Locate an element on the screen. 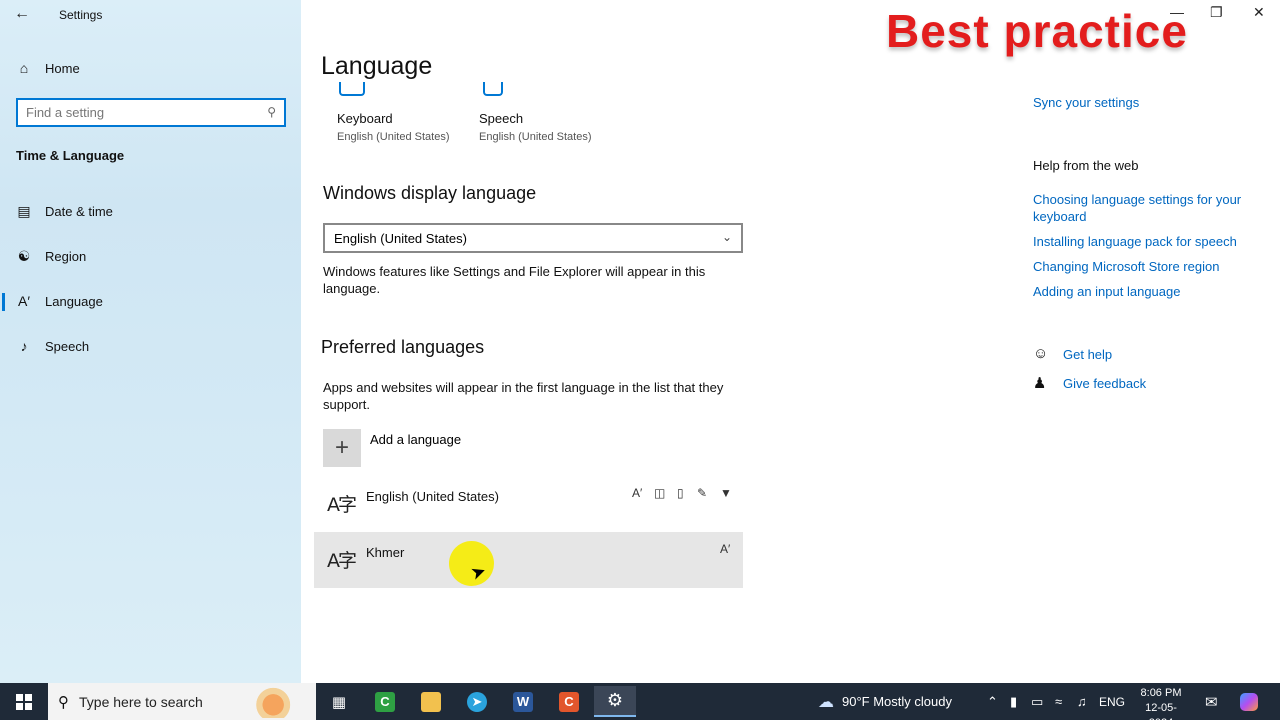 The height and width of the screenshot is (720, 1280). input-language-indicator: ENG is located at coordinates (1112, 701).